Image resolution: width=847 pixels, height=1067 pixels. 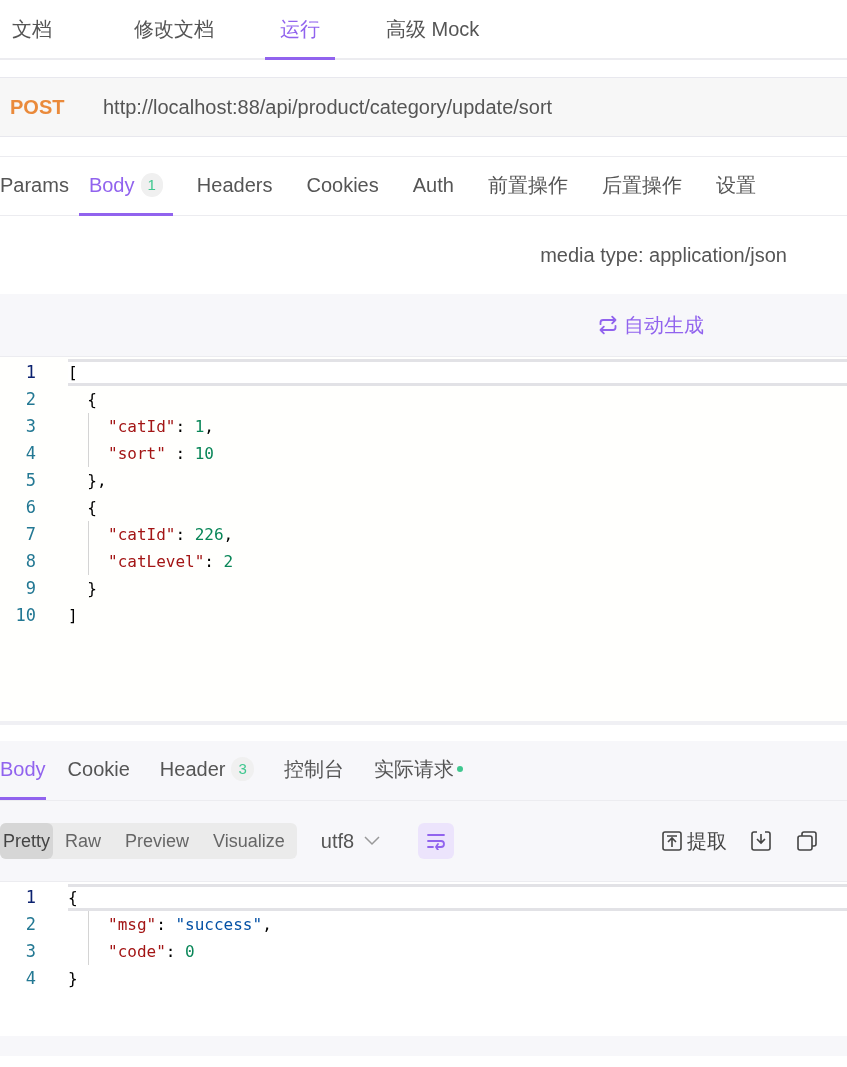 I want to click on swap-icon, so click(x=608, y=325).